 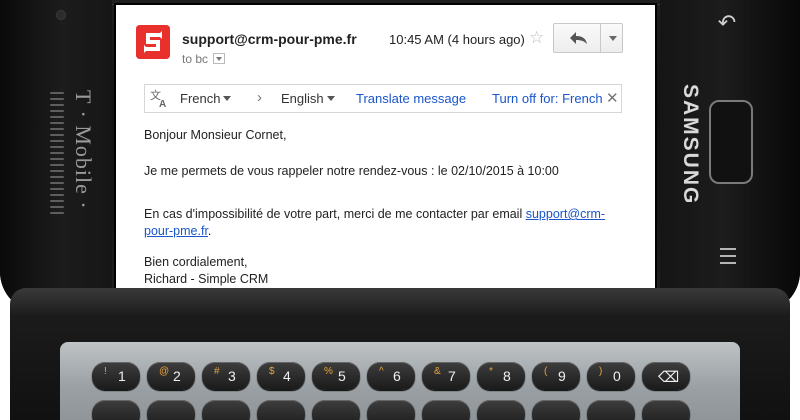 I want to click on keyboard-key: $4, so click(x=281, y=376).